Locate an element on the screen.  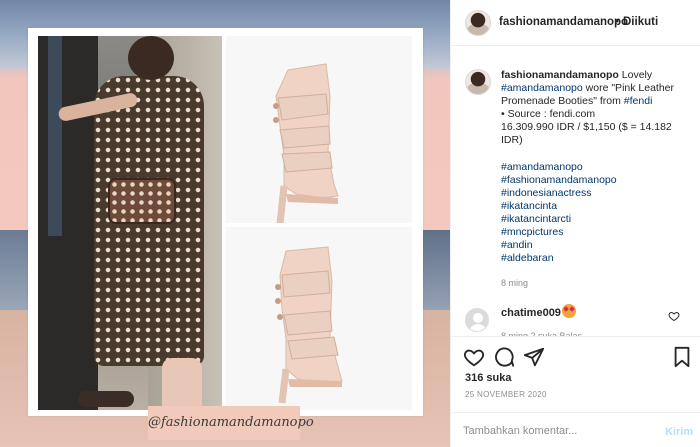
save-icon is located at coordinates (682, 357).